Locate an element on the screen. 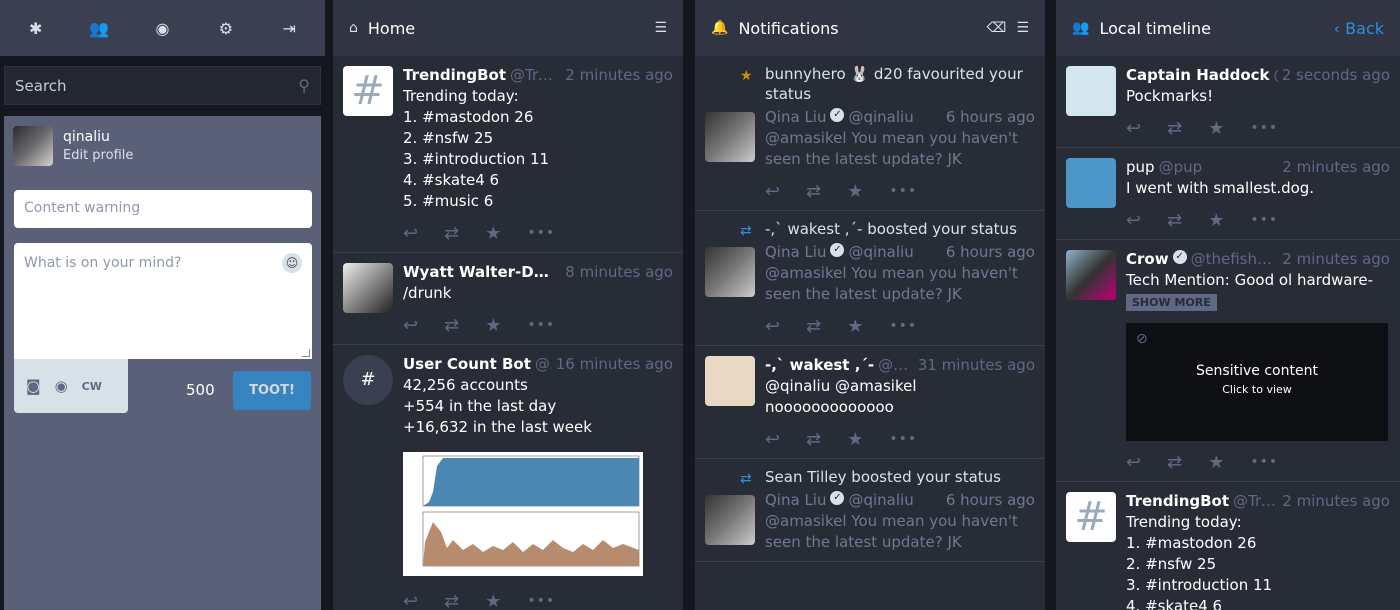 The height and width of the screenshot is (610, 1400). cw-button: CW is located at coordinates (92, 386).